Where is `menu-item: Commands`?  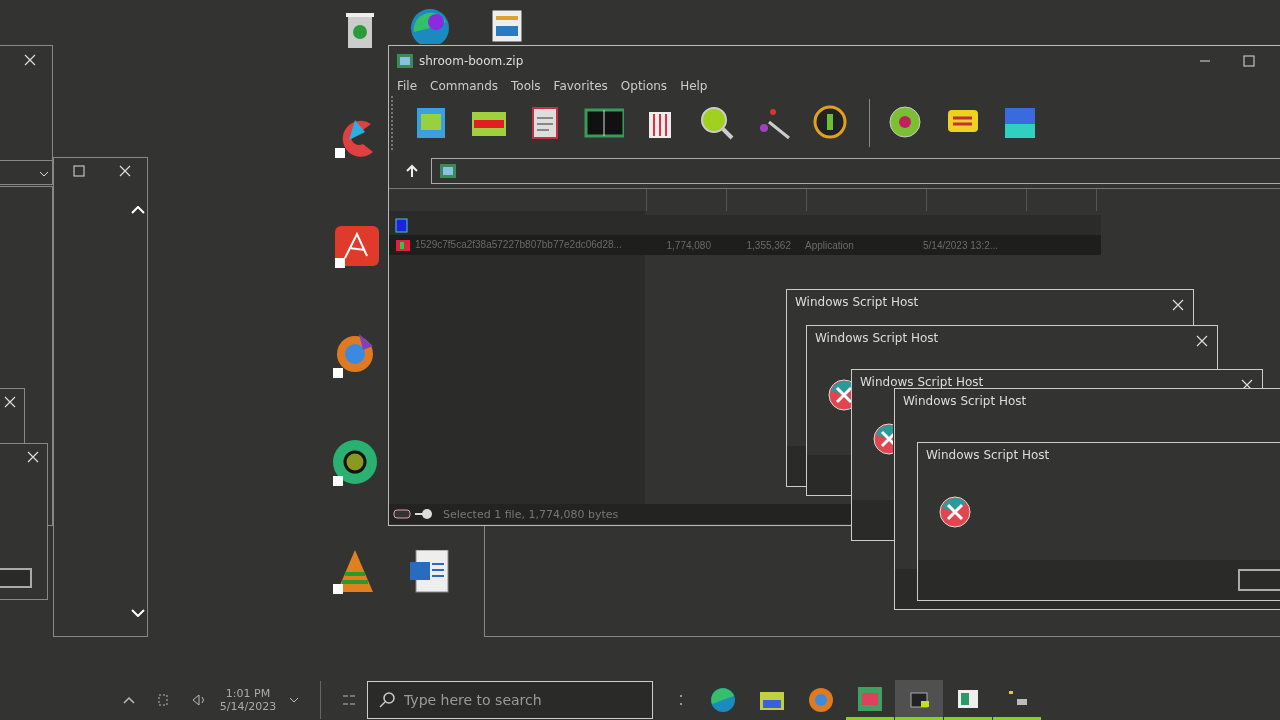 menu-item: Commands is located at coordinates (464, 86).